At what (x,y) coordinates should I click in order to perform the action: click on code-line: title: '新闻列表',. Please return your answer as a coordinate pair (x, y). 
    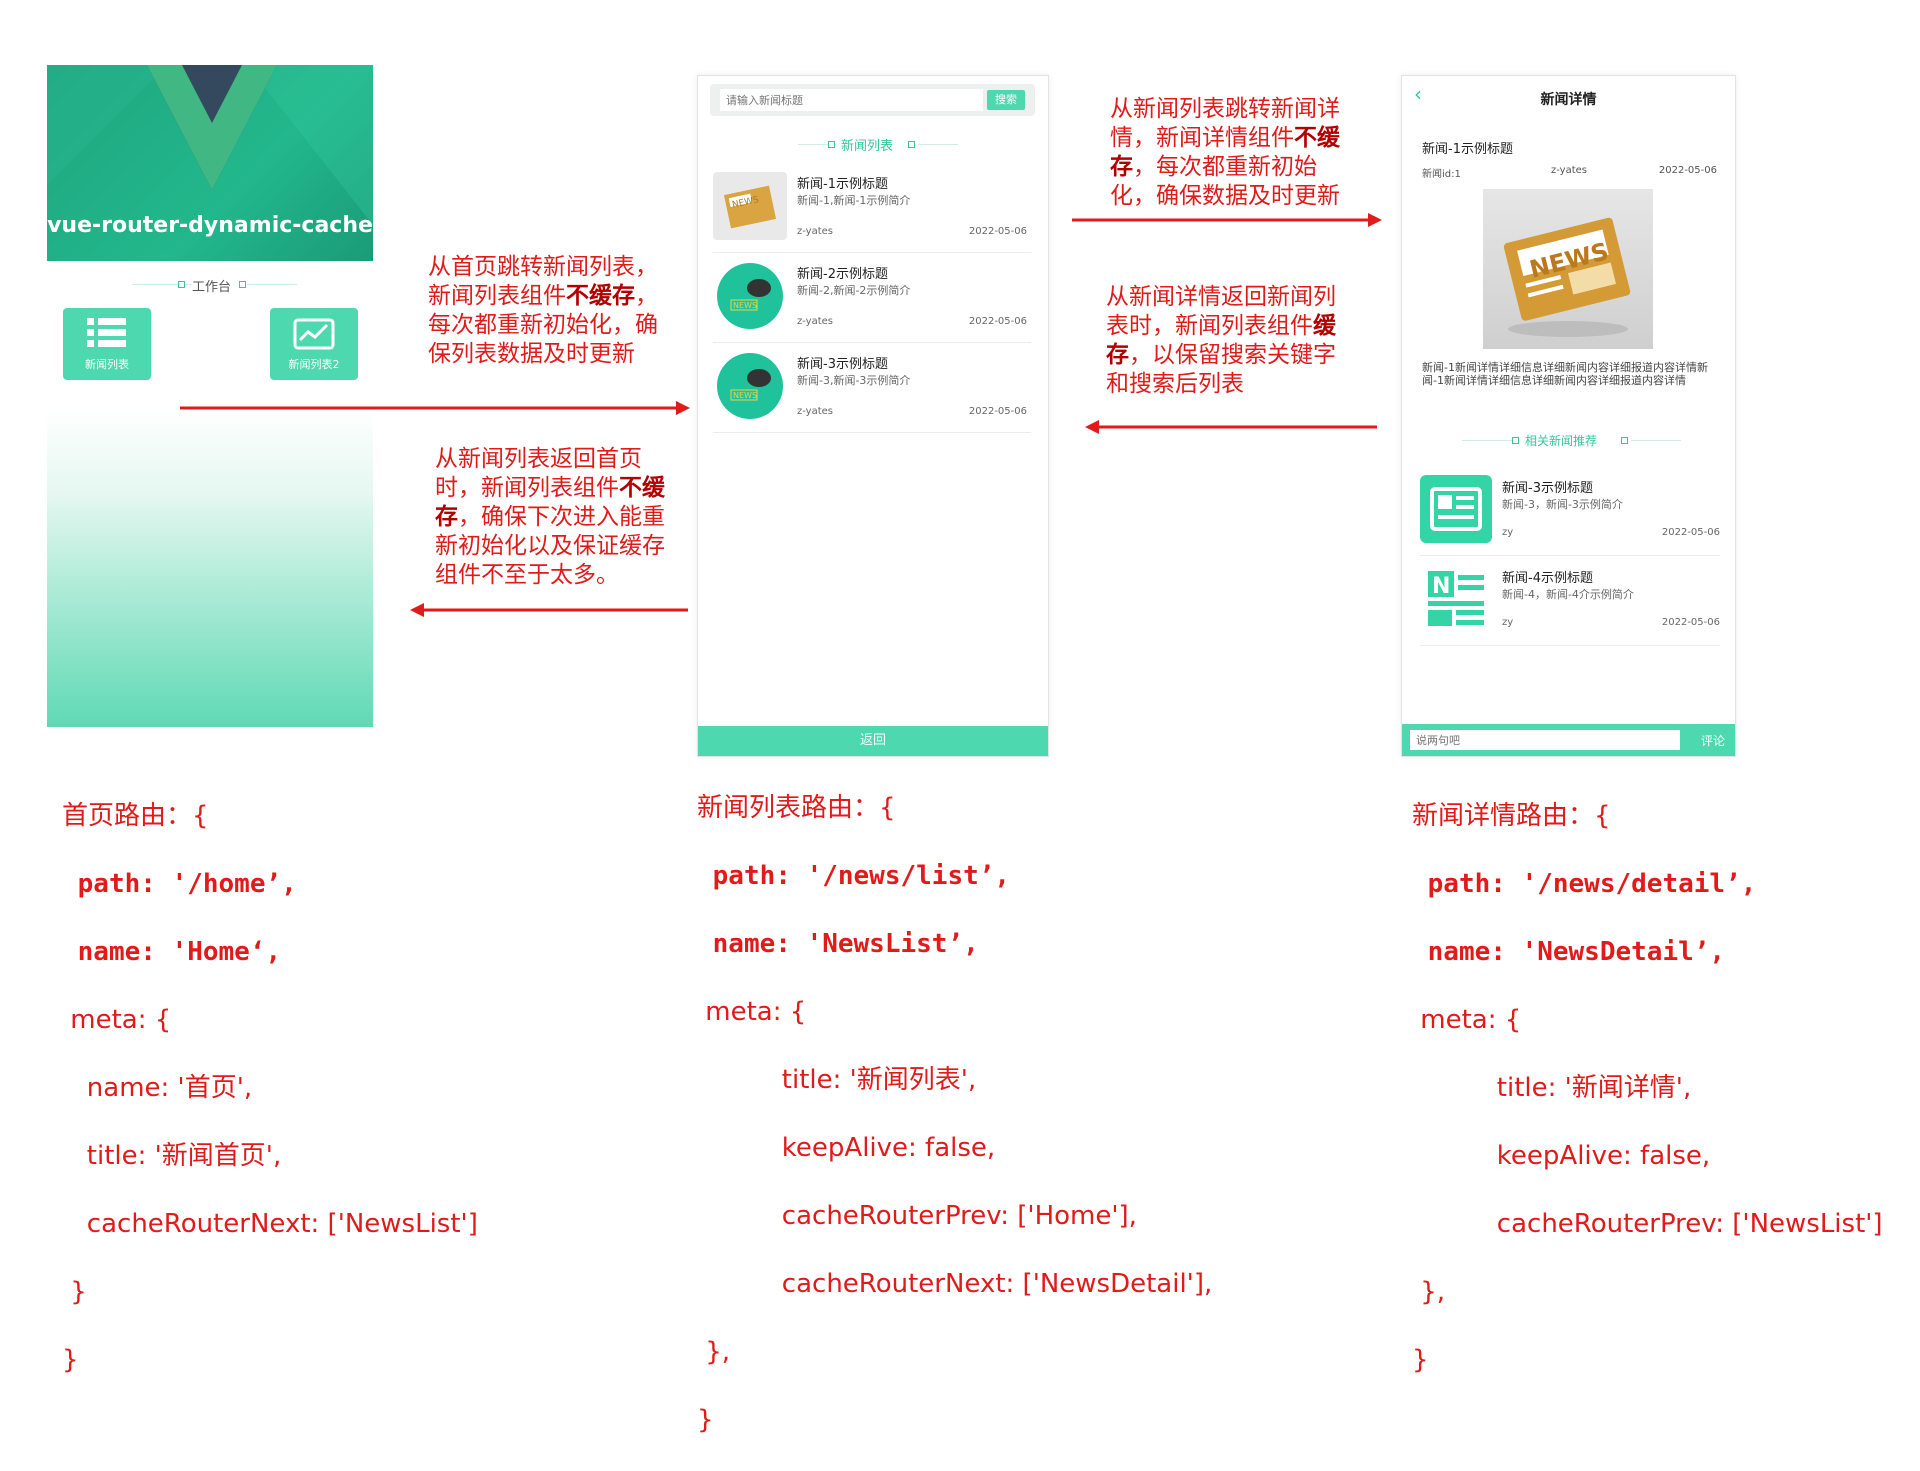
    Looking at the image, I should click on (867, 1080).